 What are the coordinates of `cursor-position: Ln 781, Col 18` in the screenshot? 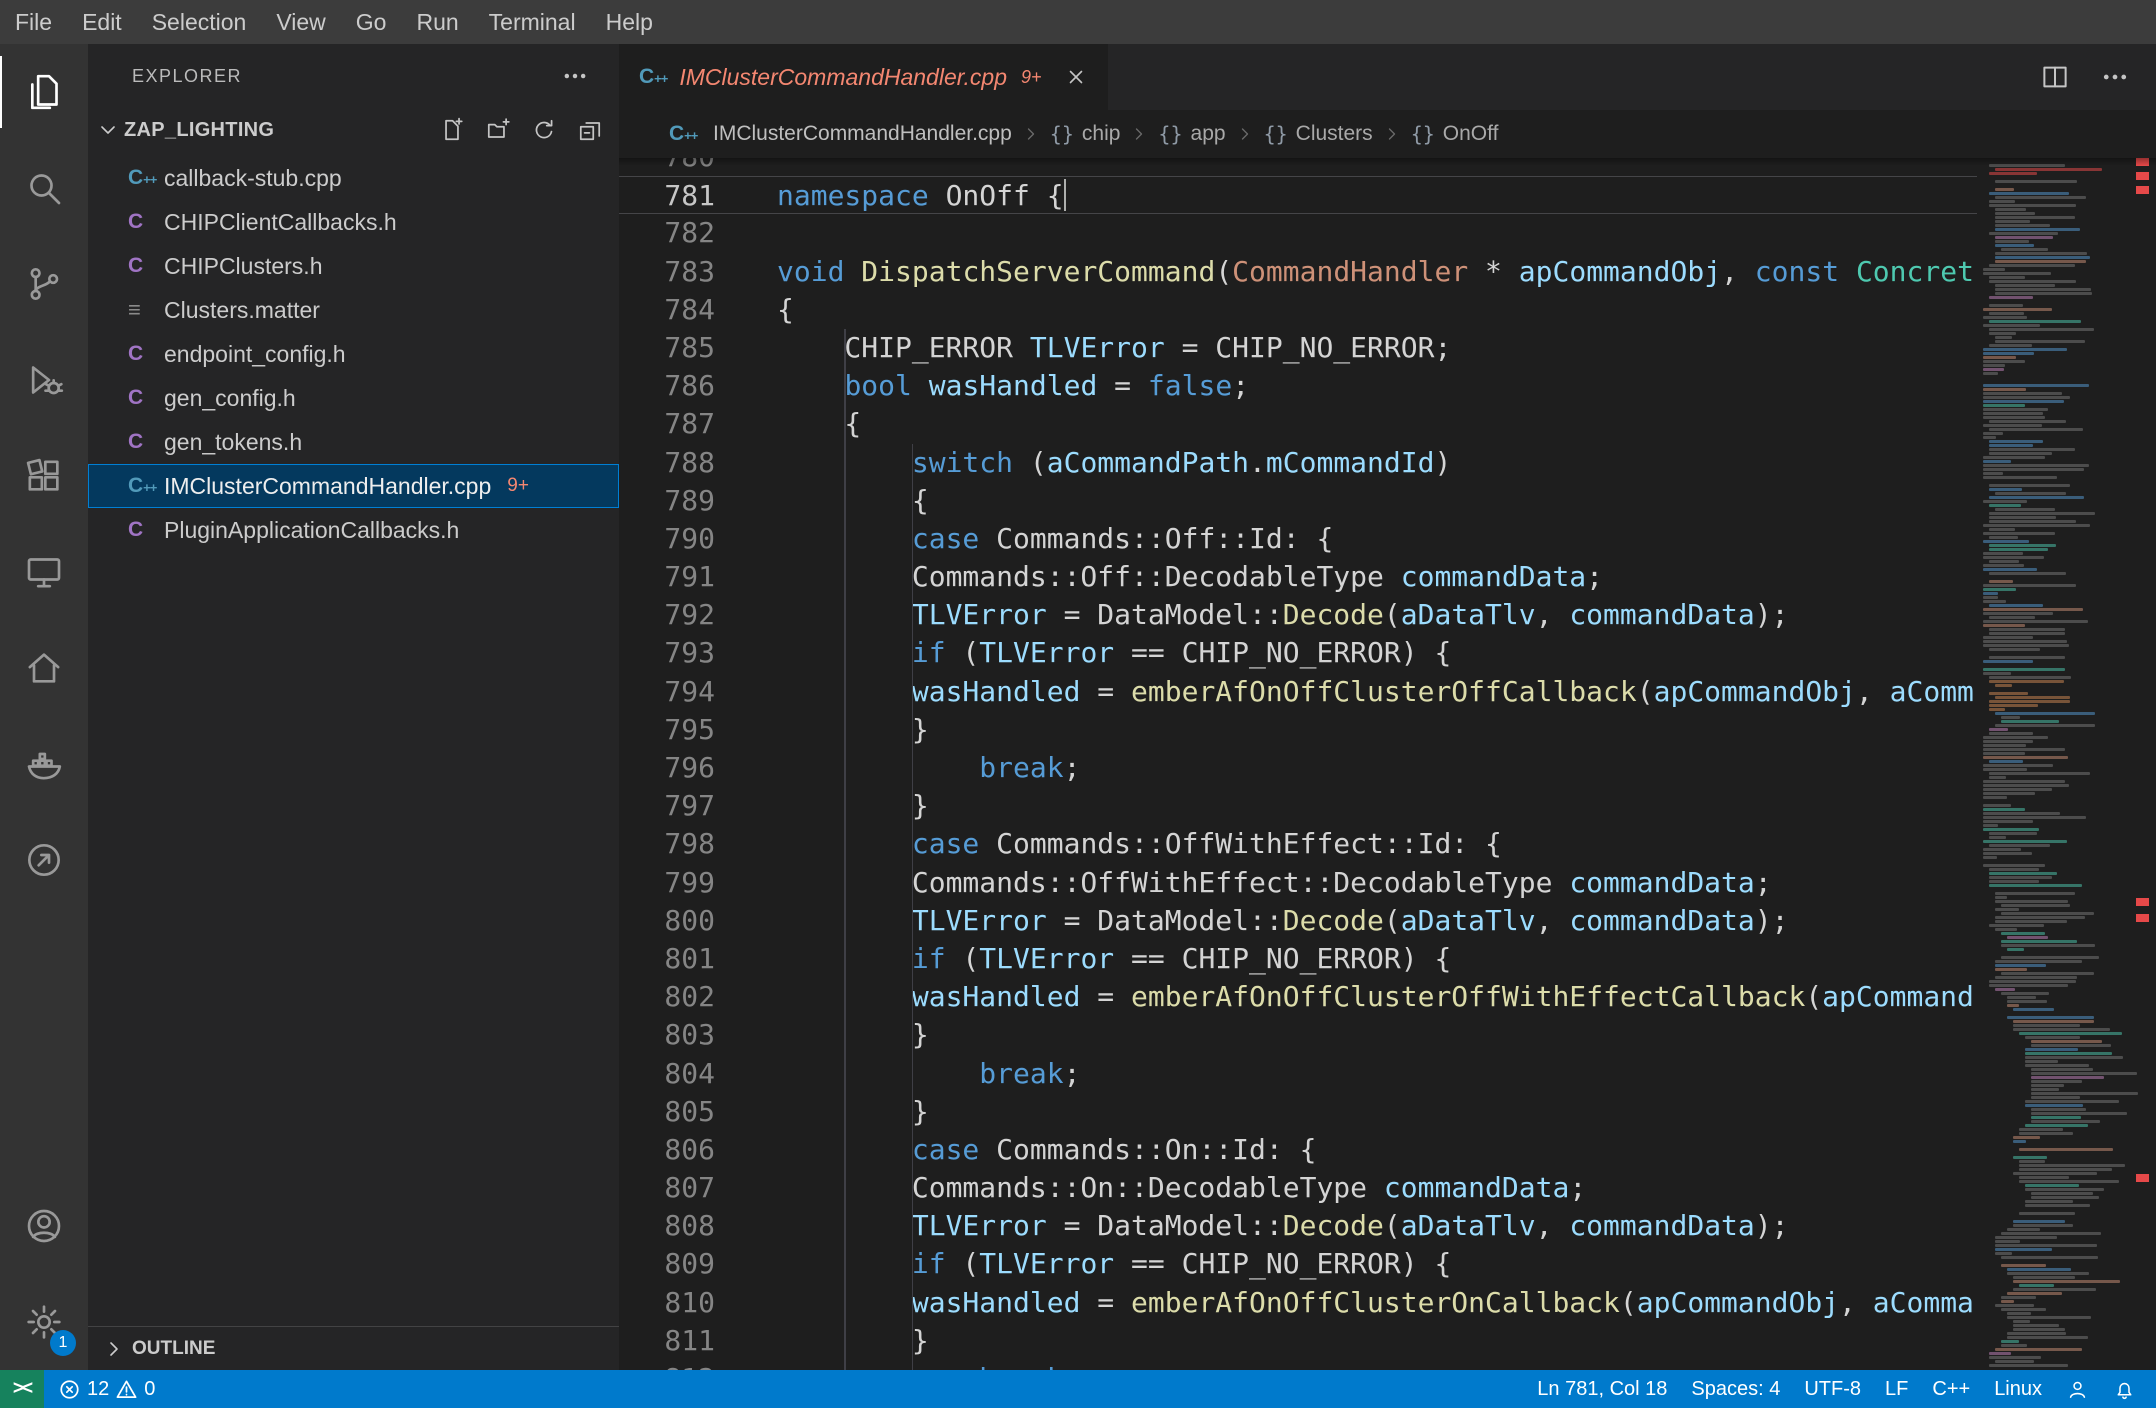 It's located at (1602, 1389).